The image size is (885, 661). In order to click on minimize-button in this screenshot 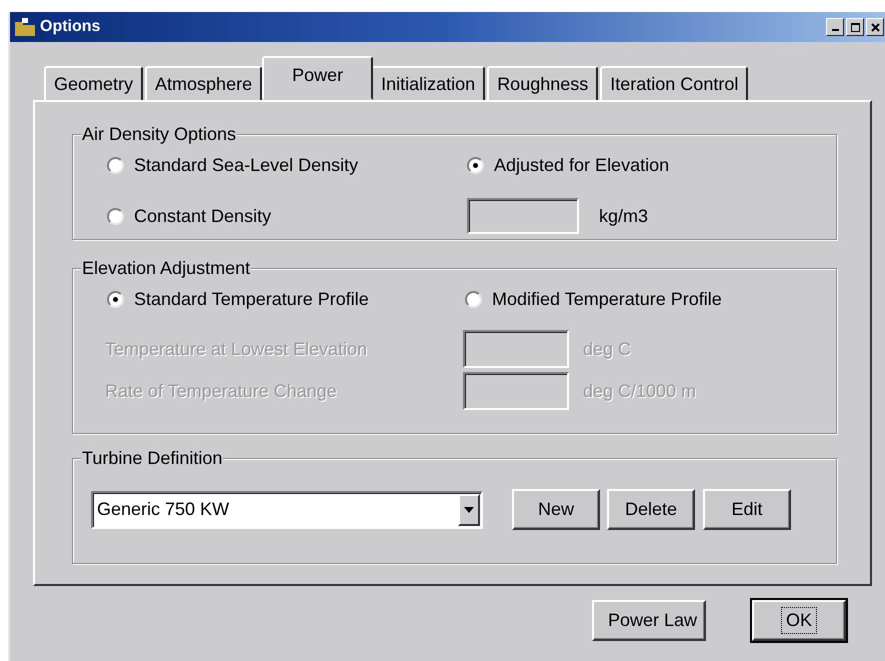, I will do `click(835, 27)`.